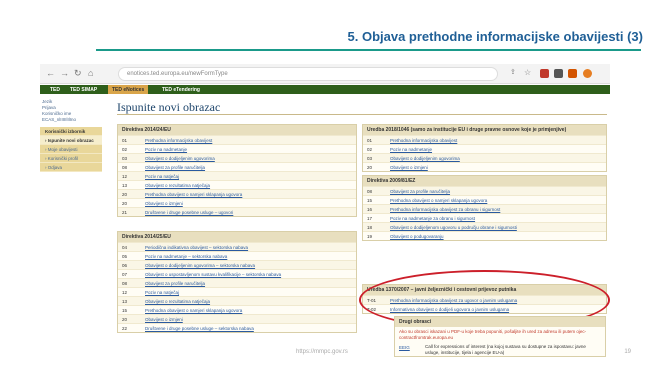  Describe the element at coordinates (128, 89) in the screenshot. I see `tab-ted-enotices: TED eNotices` at that location.